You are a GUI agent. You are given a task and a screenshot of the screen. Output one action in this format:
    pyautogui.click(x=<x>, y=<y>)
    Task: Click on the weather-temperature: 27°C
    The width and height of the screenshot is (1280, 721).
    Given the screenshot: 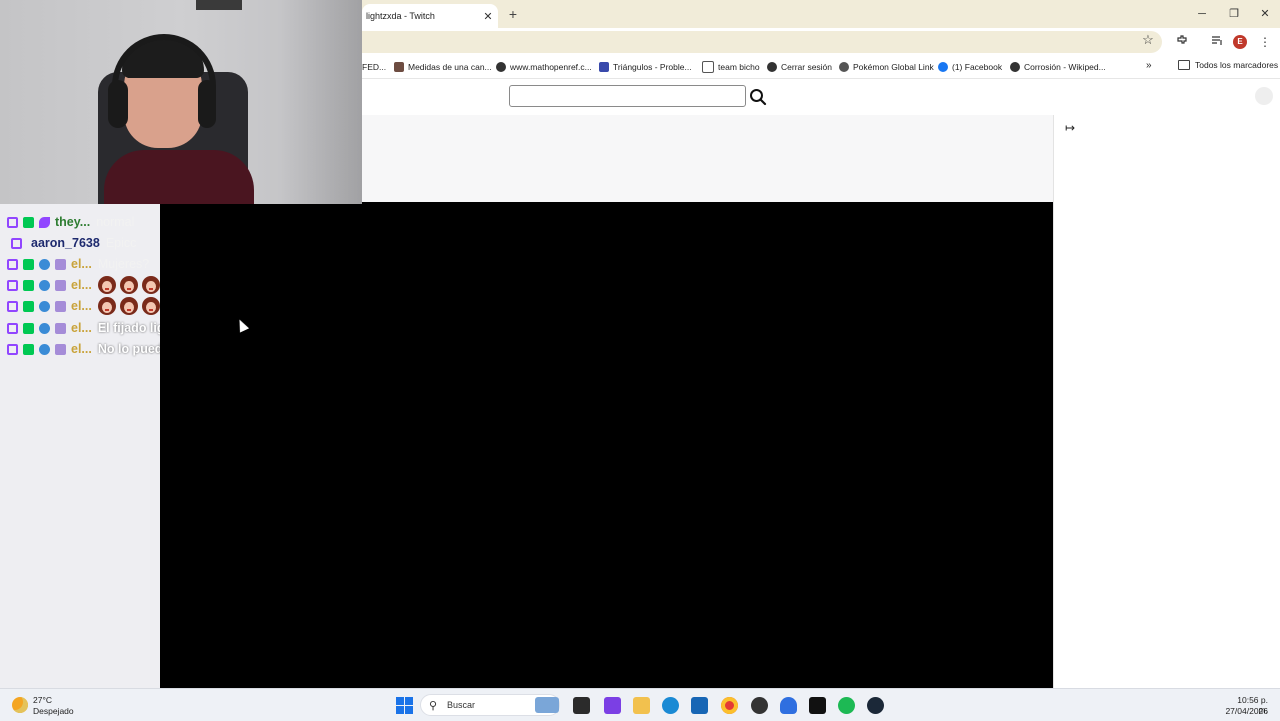 What is the action you would take?
    pyautogui.click(x=42, y=700)
    